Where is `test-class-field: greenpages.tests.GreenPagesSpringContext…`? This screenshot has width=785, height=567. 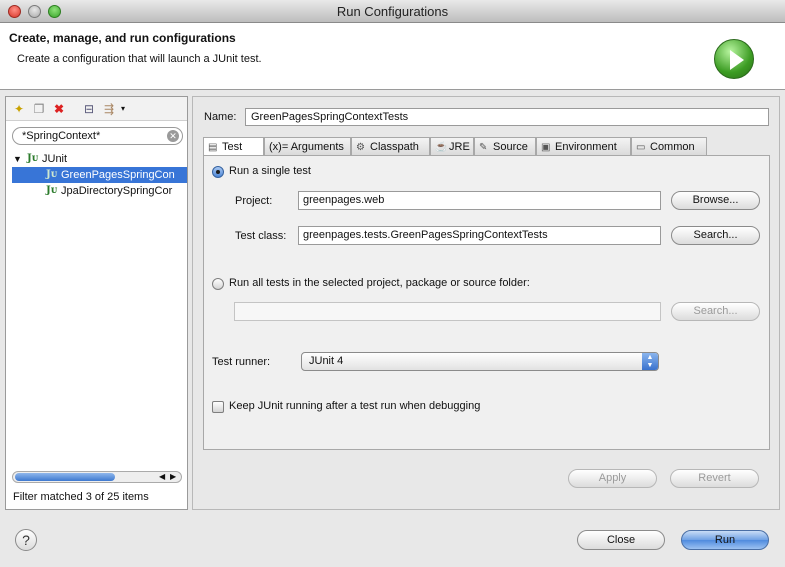 test-class-field: greenpages.tests.GreenPagesSpringContext… is located at coordinates (479, 235).